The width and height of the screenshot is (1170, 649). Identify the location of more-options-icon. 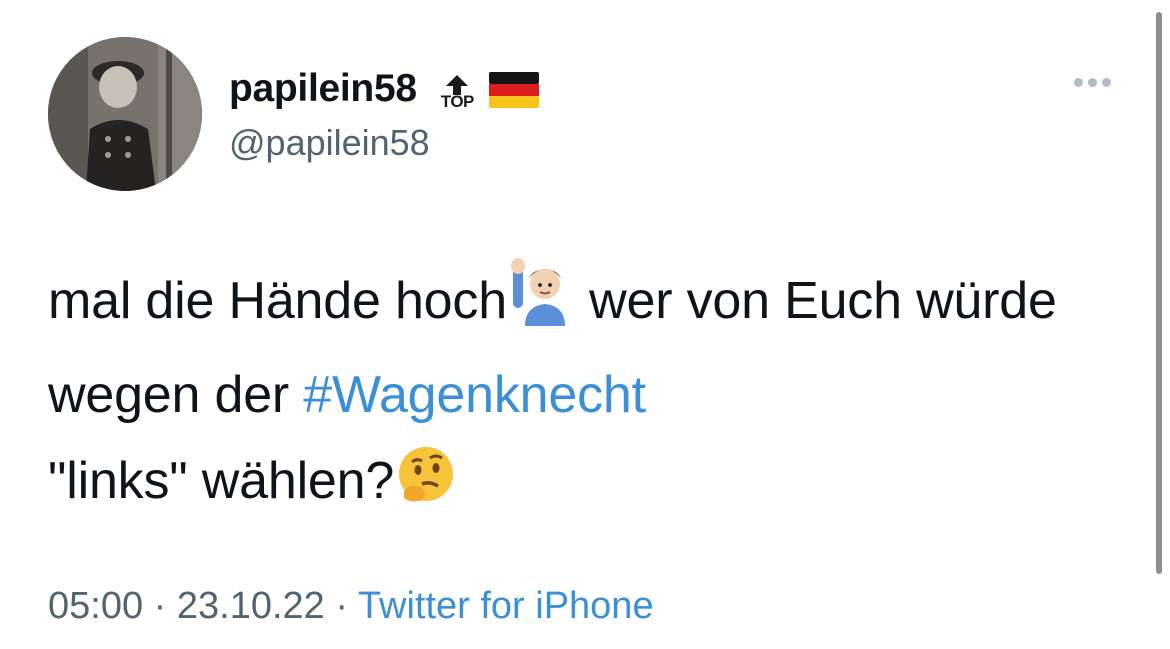
(1092, 82).